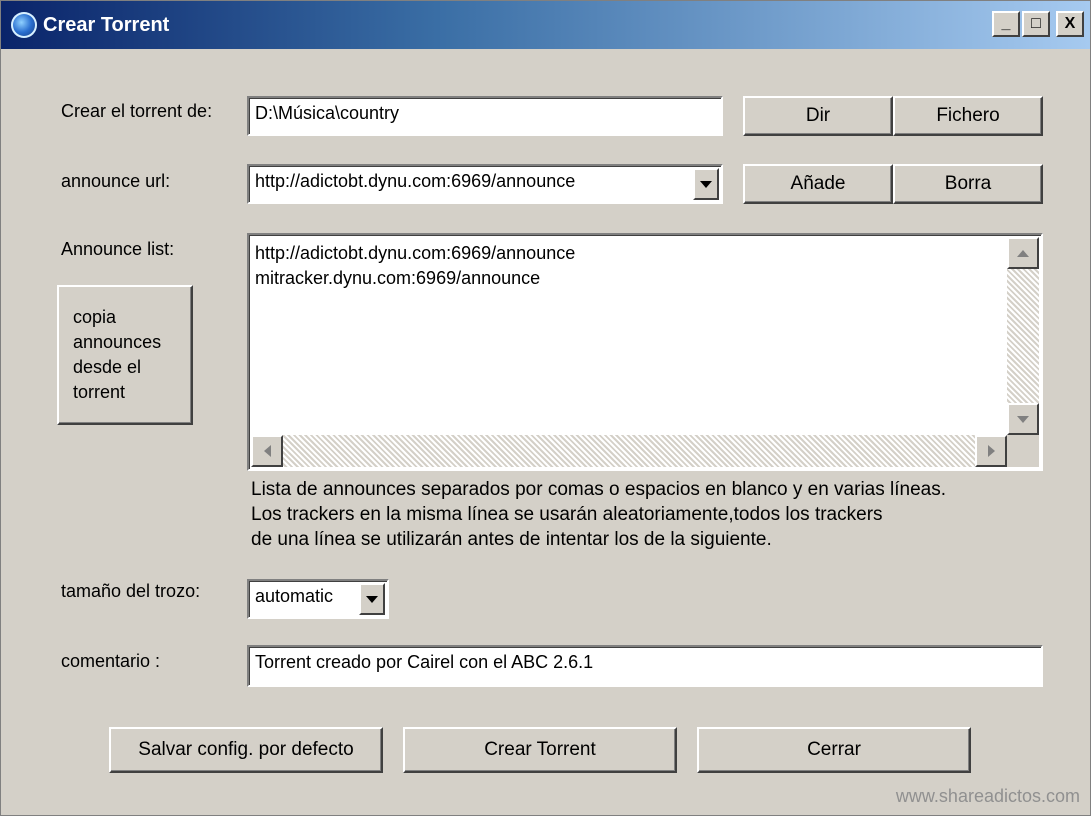 This screenshot has width=1091, height=816. I want to click on scroll-left-button, so click(267, 451).